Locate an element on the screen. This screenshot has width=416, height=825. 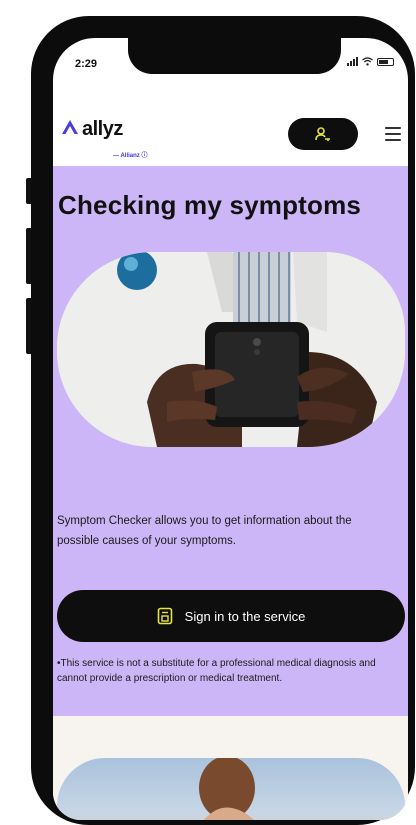
wifi-icon is located at coordinates (367, 61).